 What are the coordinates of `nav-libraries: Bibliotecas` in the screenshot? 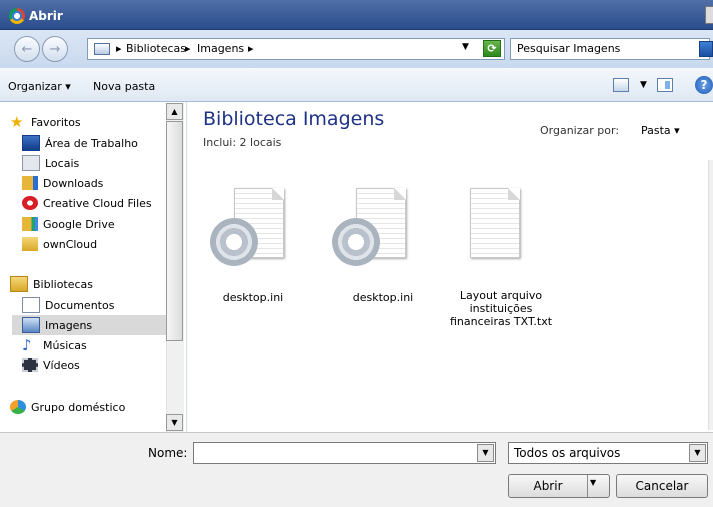 It's located at (95, 284).